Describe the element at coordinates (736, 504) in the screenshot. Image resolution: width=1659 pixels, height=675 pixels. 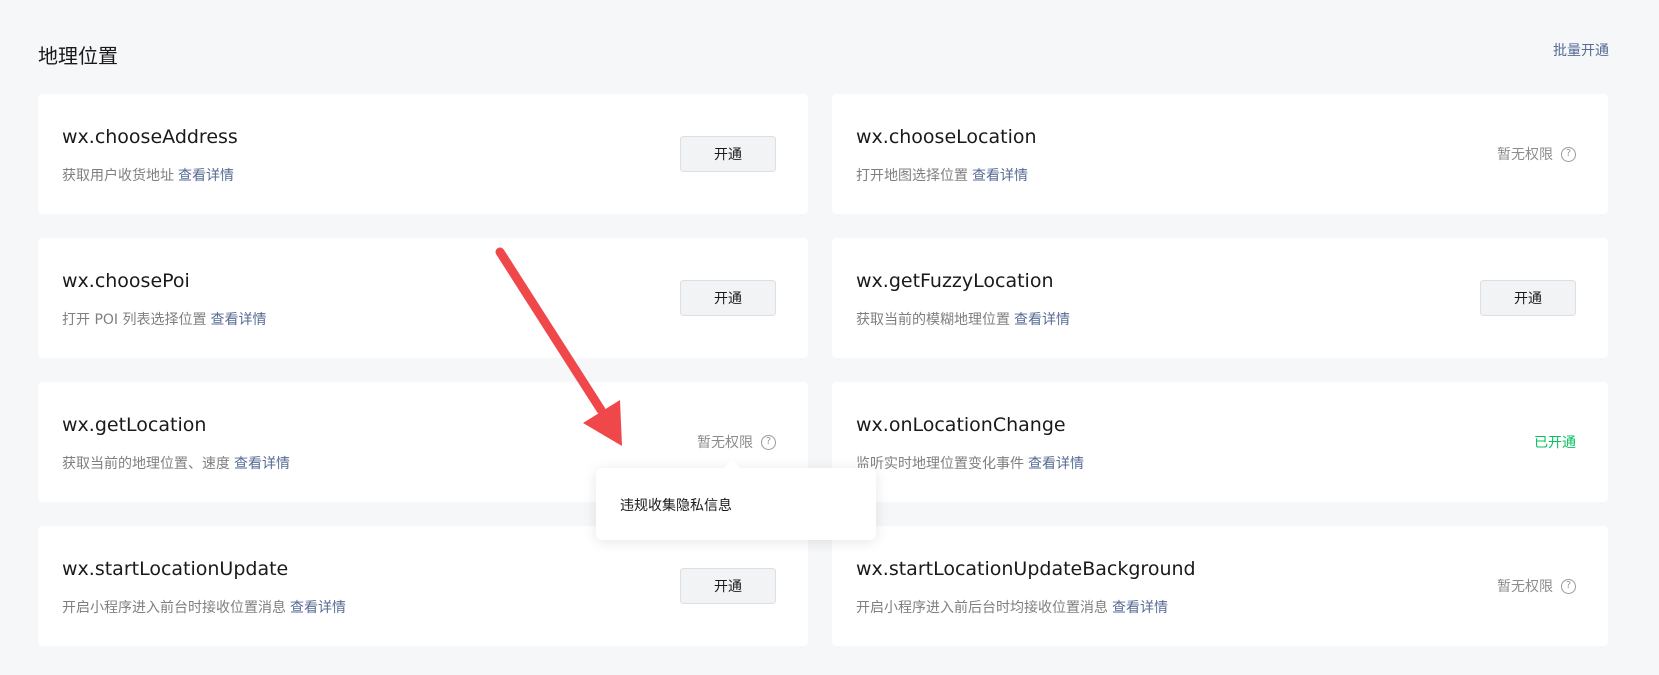
I see `permission-reason-tooltip: 违规收集隐私信息` at that location.